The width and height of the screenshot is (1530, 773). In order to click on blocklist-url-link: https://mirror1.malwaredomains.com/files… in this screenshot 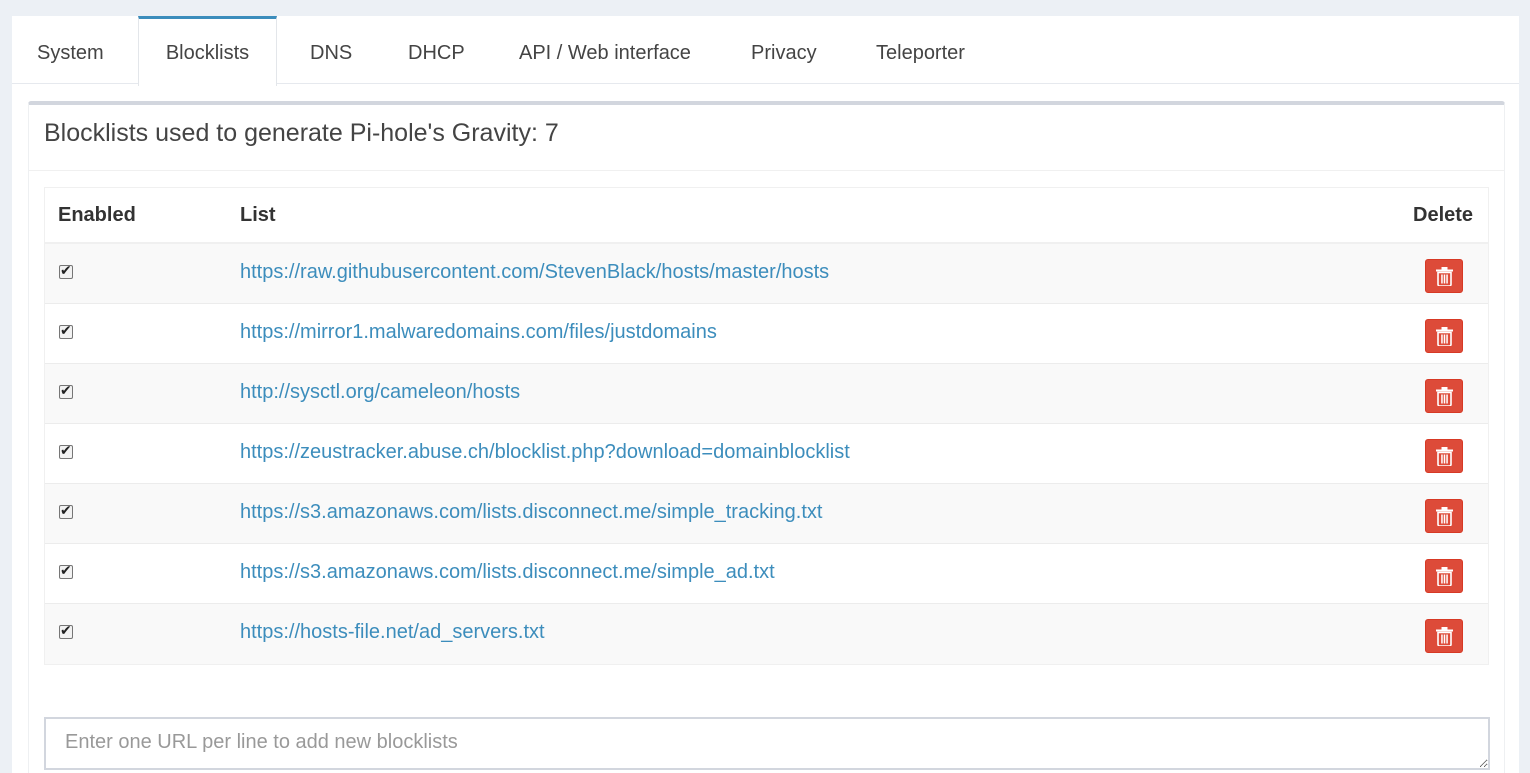, I will do `click(478, 333)`.